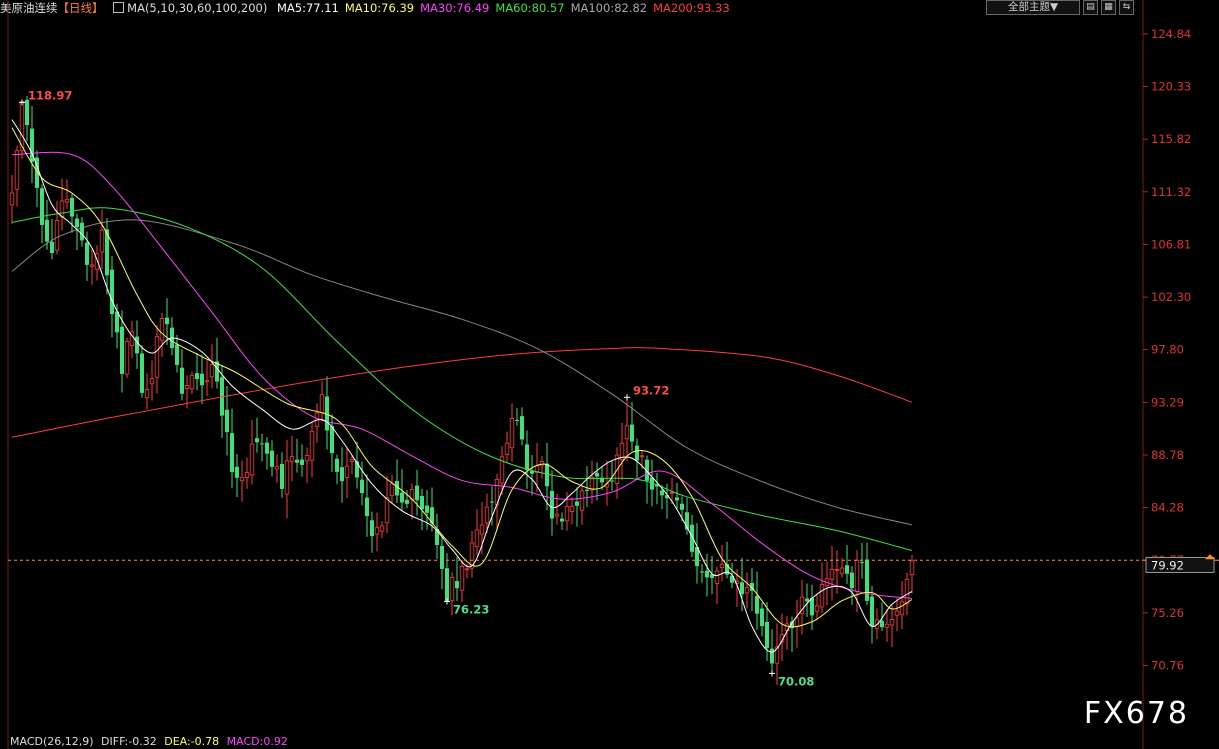 This screenshot has height=749, width=1219. Describe the element at coordinates (1210, 557) in the screenshot. I see `current-price-marker` at that location.